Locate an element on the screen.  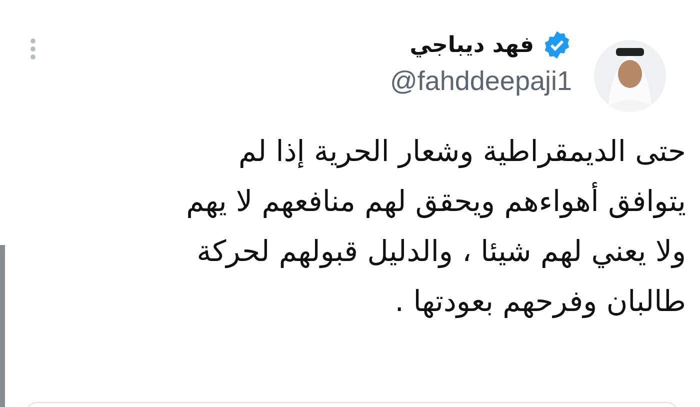
user-handle: @fahddeepaji1 is located at coordinates (481, 81).